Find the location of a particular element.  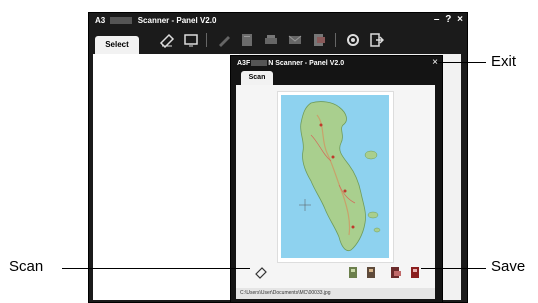

save-option-2-icon is located at coordinates (371, 272).